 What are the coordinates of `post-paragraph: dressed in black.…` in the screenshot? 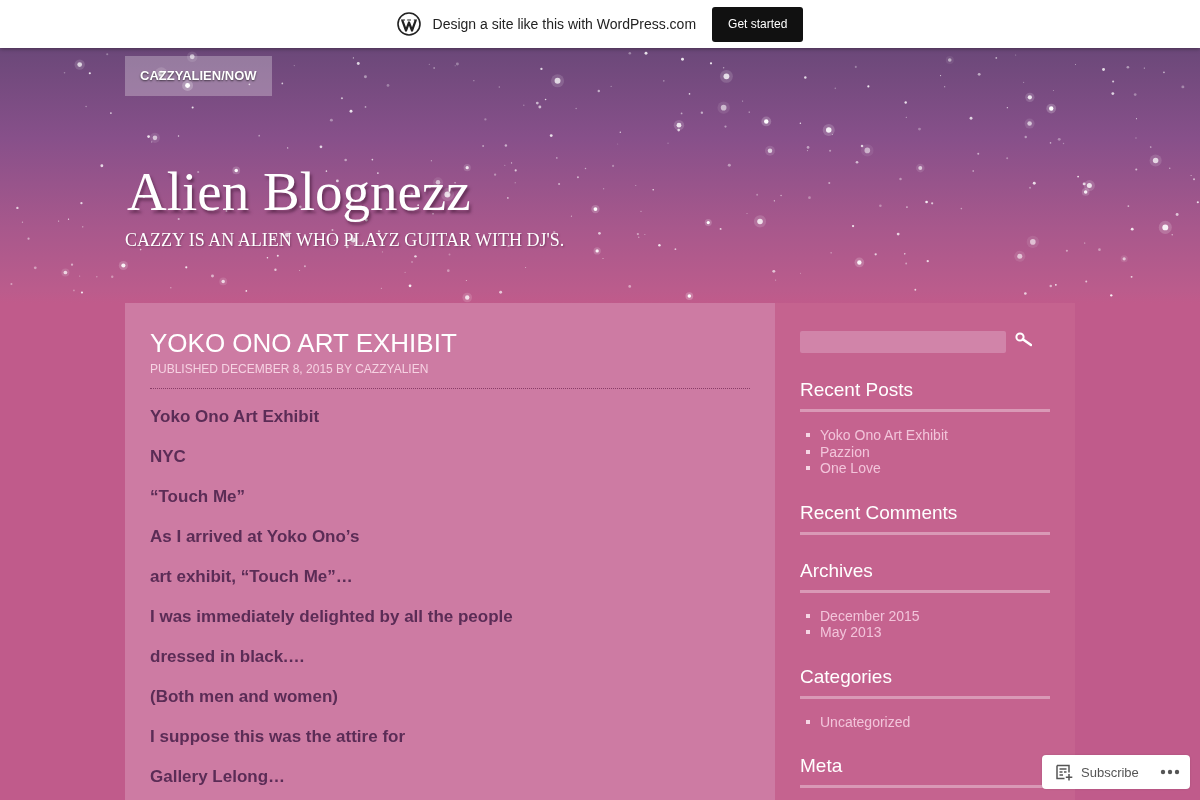 It's located at (227, 657).